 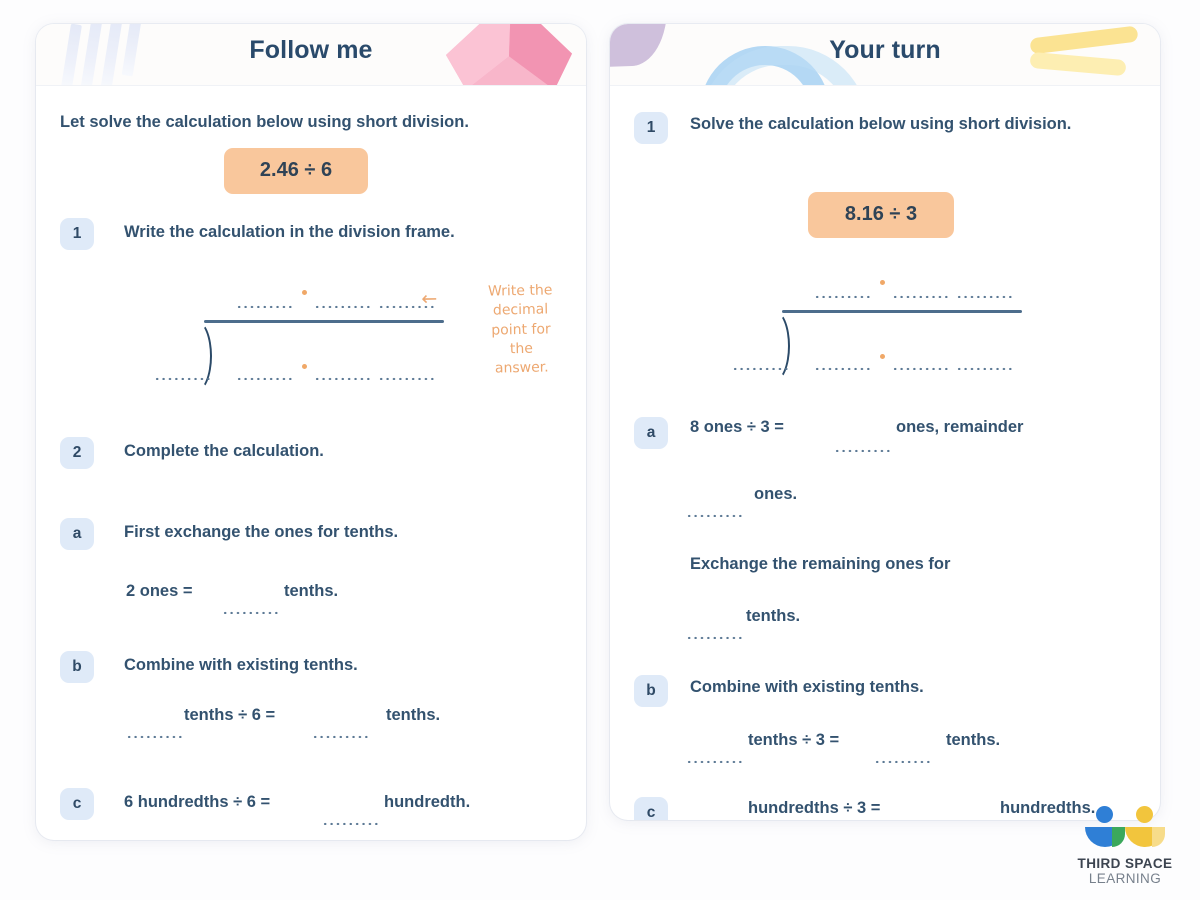 What do you see at coordinates (1125, 878) in the screenshot?
I see `logo-line-2: LEARNING` at bounding box center [1125, 878].